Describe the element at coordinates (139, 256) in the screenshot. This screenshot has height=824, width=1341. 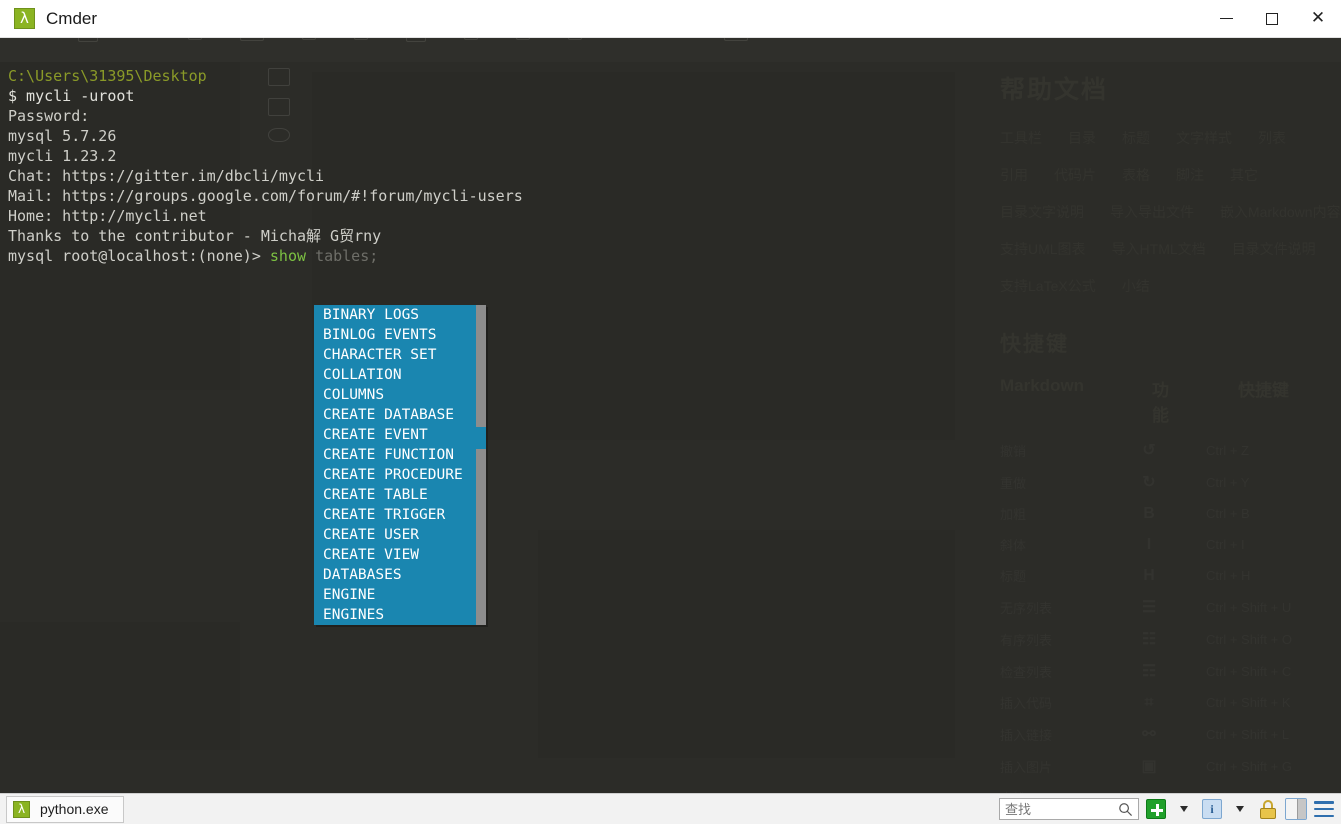
I see `terminal-segment: mysql root@localhost:(none)>` at that location.